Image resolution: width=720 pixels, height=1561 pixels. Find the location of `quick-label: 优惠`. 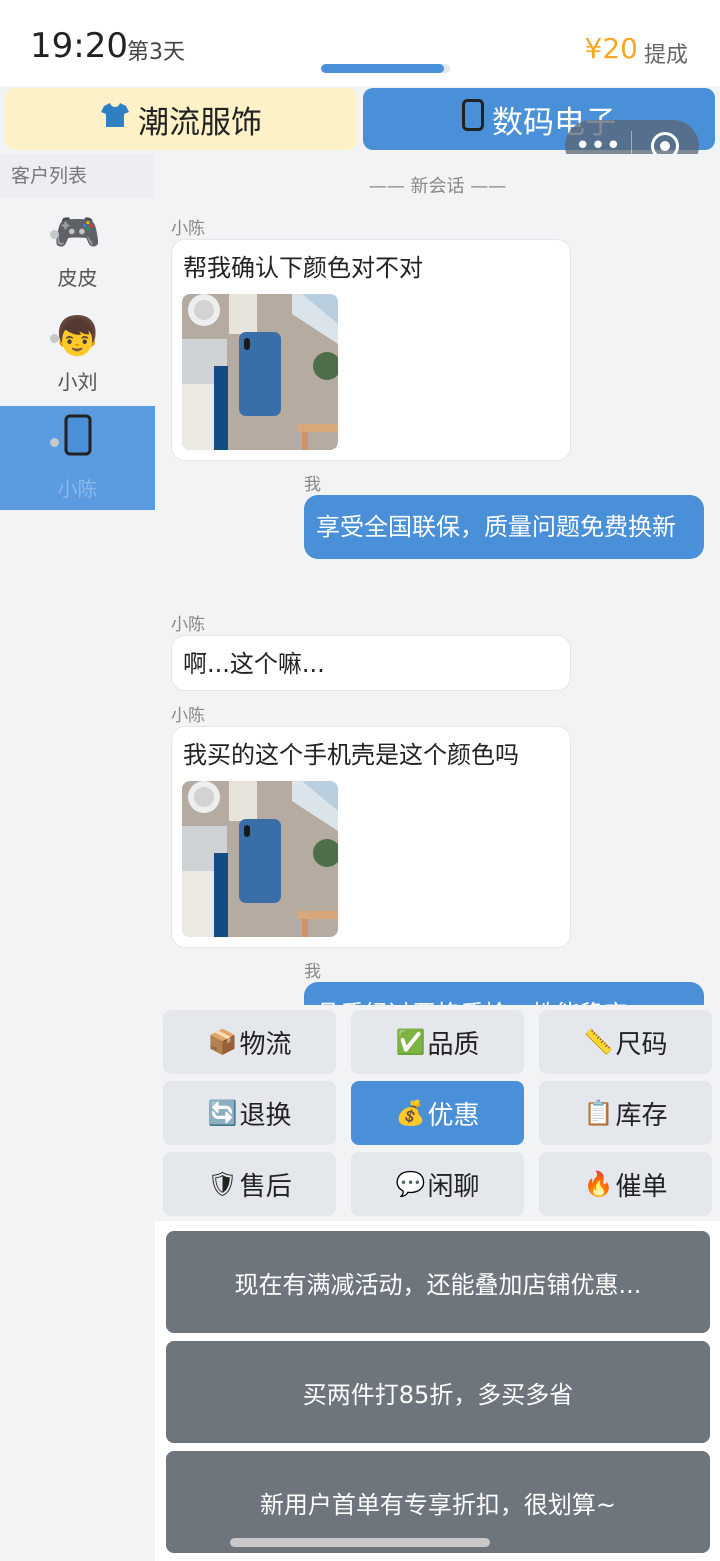

quick-label: 优惠 is located at coordinates (453, 1115).